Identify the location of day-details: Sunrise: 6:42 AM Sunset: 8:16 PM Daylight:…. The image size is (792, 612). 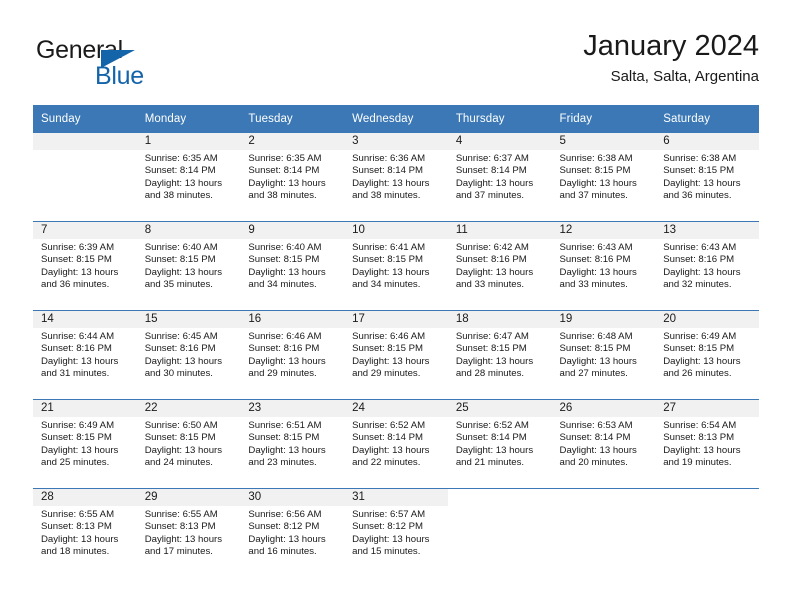
(500, 265).